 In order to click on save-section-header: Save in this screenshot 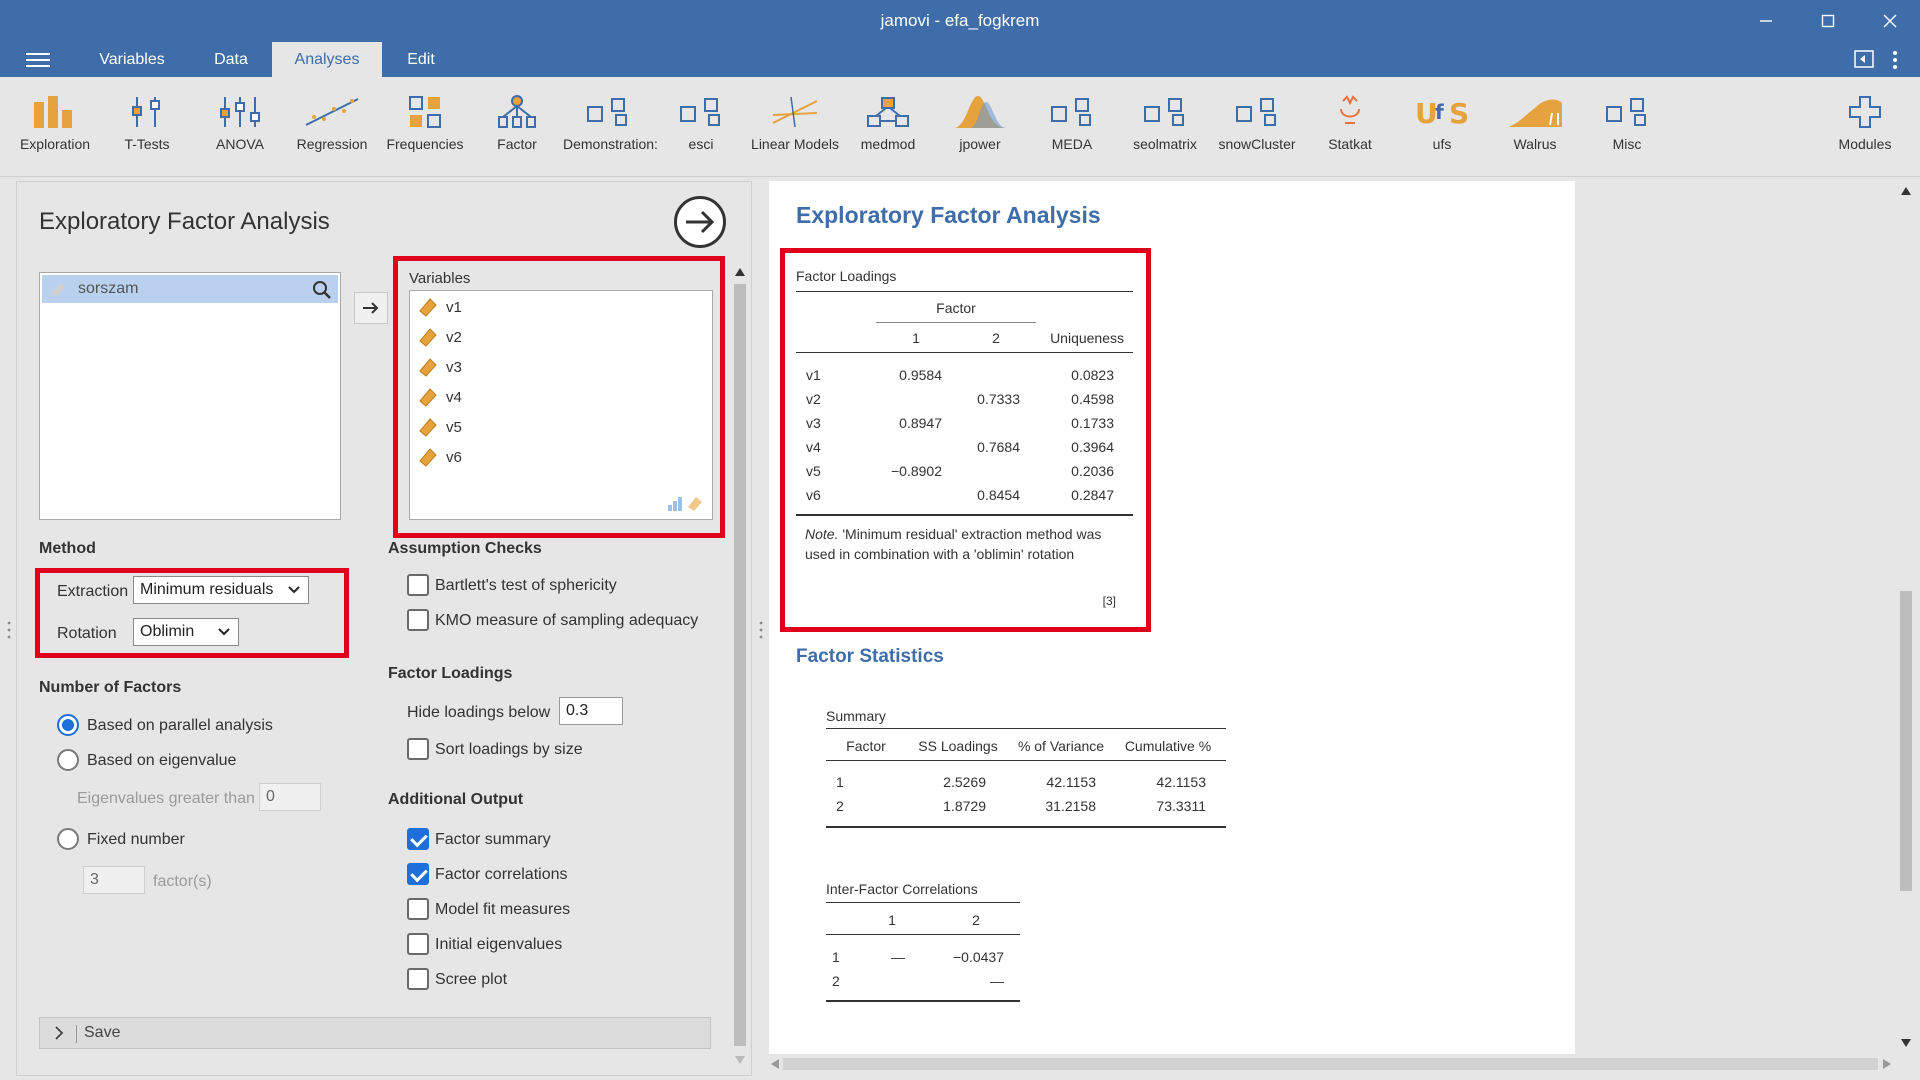, I will do `click(375, 1033)`.